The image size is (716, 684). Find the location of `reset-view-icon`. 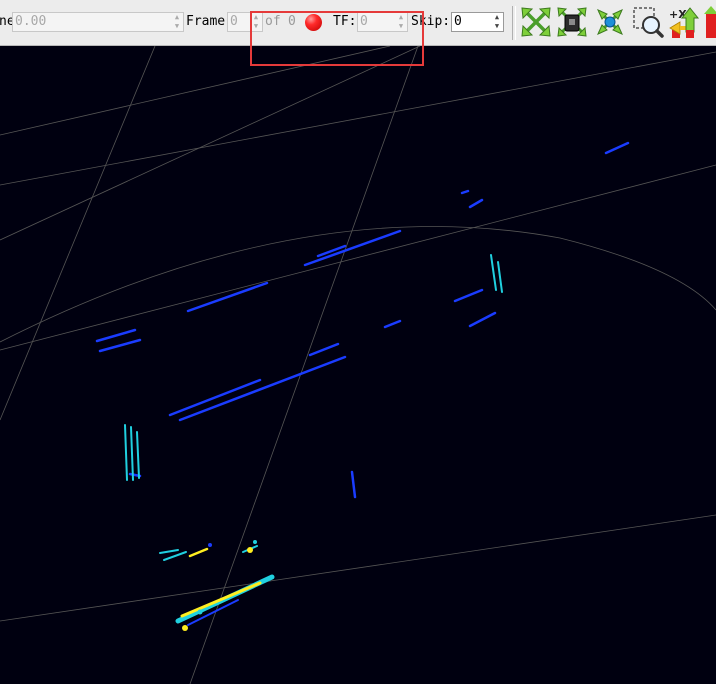

reset-view-icon is located at coordinates (572, 22).